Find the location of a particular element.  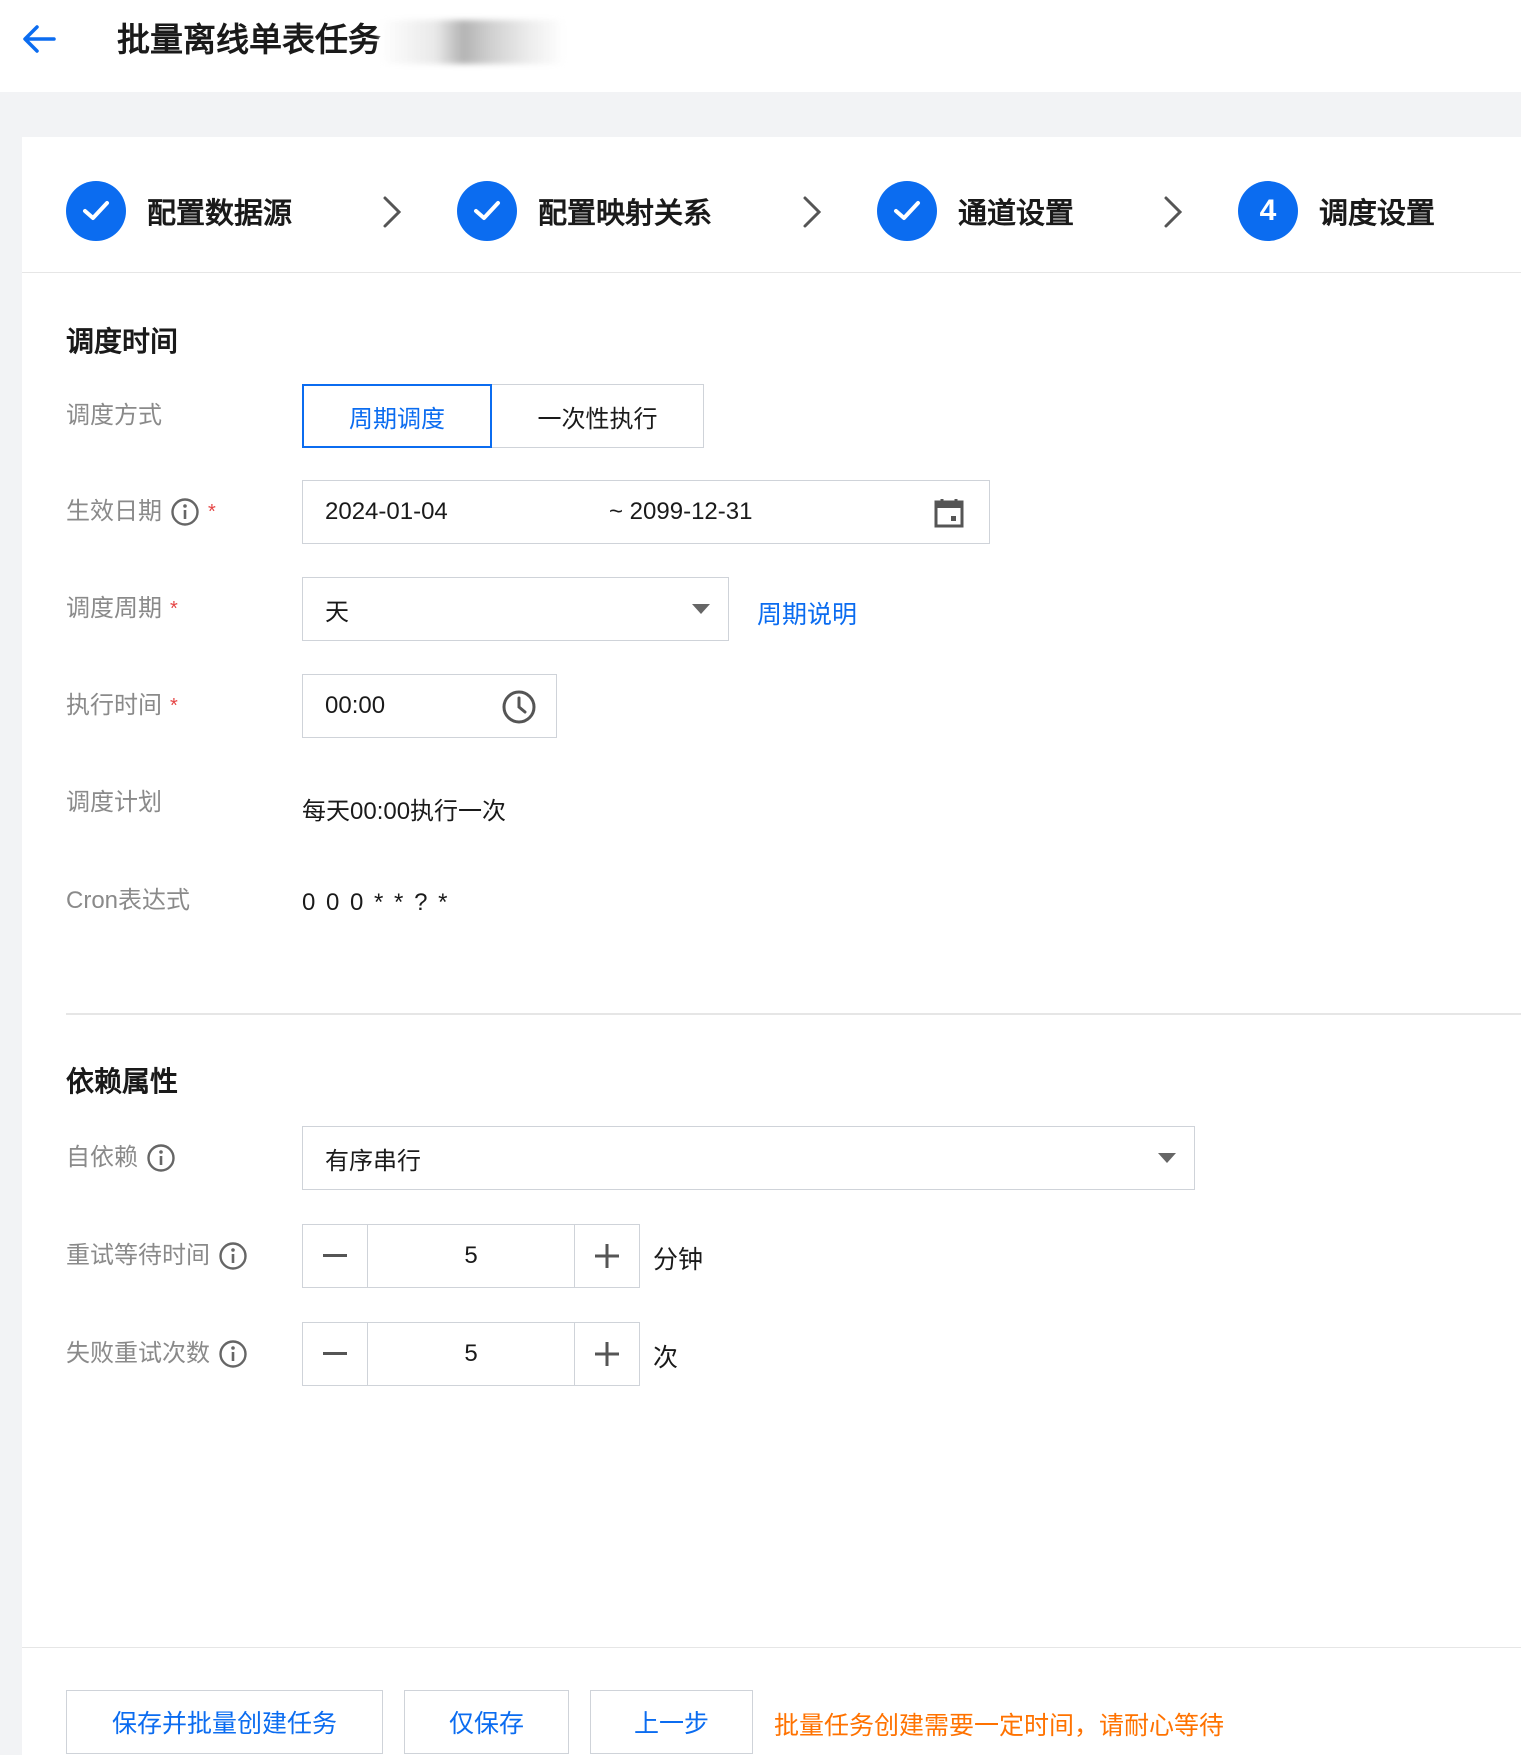

step-number: 4 is located at coordinates (1268, 211).